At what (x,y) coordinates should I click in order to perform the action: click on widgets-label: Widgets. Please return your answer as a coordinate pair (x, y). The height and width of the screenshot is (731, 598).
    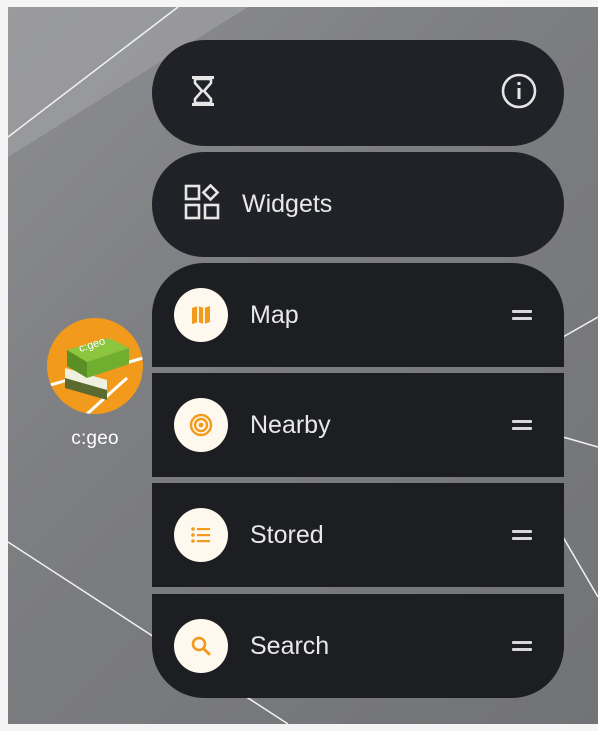
    Looking at the image, I should click on (287, 204).